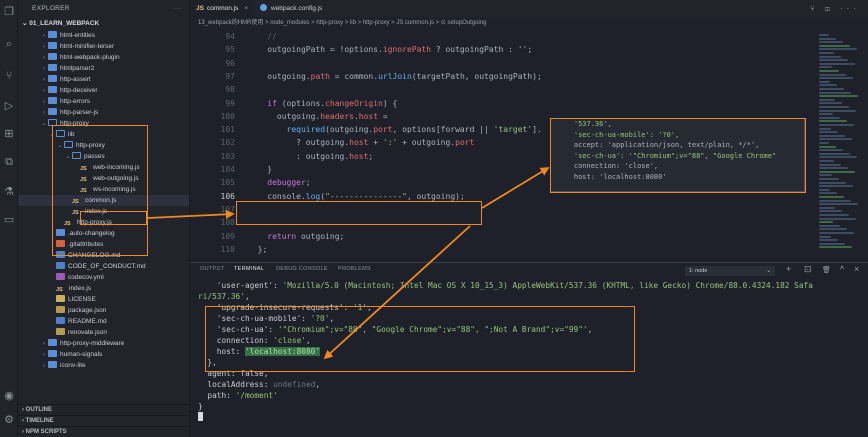 The height and width of the screenshot is (437, 868). I want to click on arrow-to-terminal-host, so click(397, 292).